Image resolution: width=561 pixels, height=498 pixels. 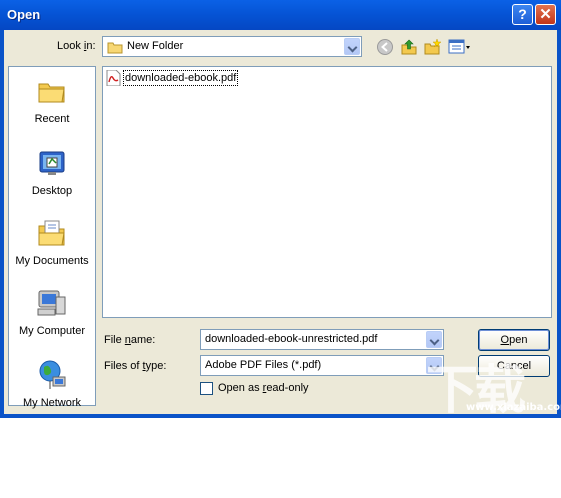 I want to click on file-name-combobox: downloaded-ebook-unrestricted.pdf, so click(x=322, y=339).